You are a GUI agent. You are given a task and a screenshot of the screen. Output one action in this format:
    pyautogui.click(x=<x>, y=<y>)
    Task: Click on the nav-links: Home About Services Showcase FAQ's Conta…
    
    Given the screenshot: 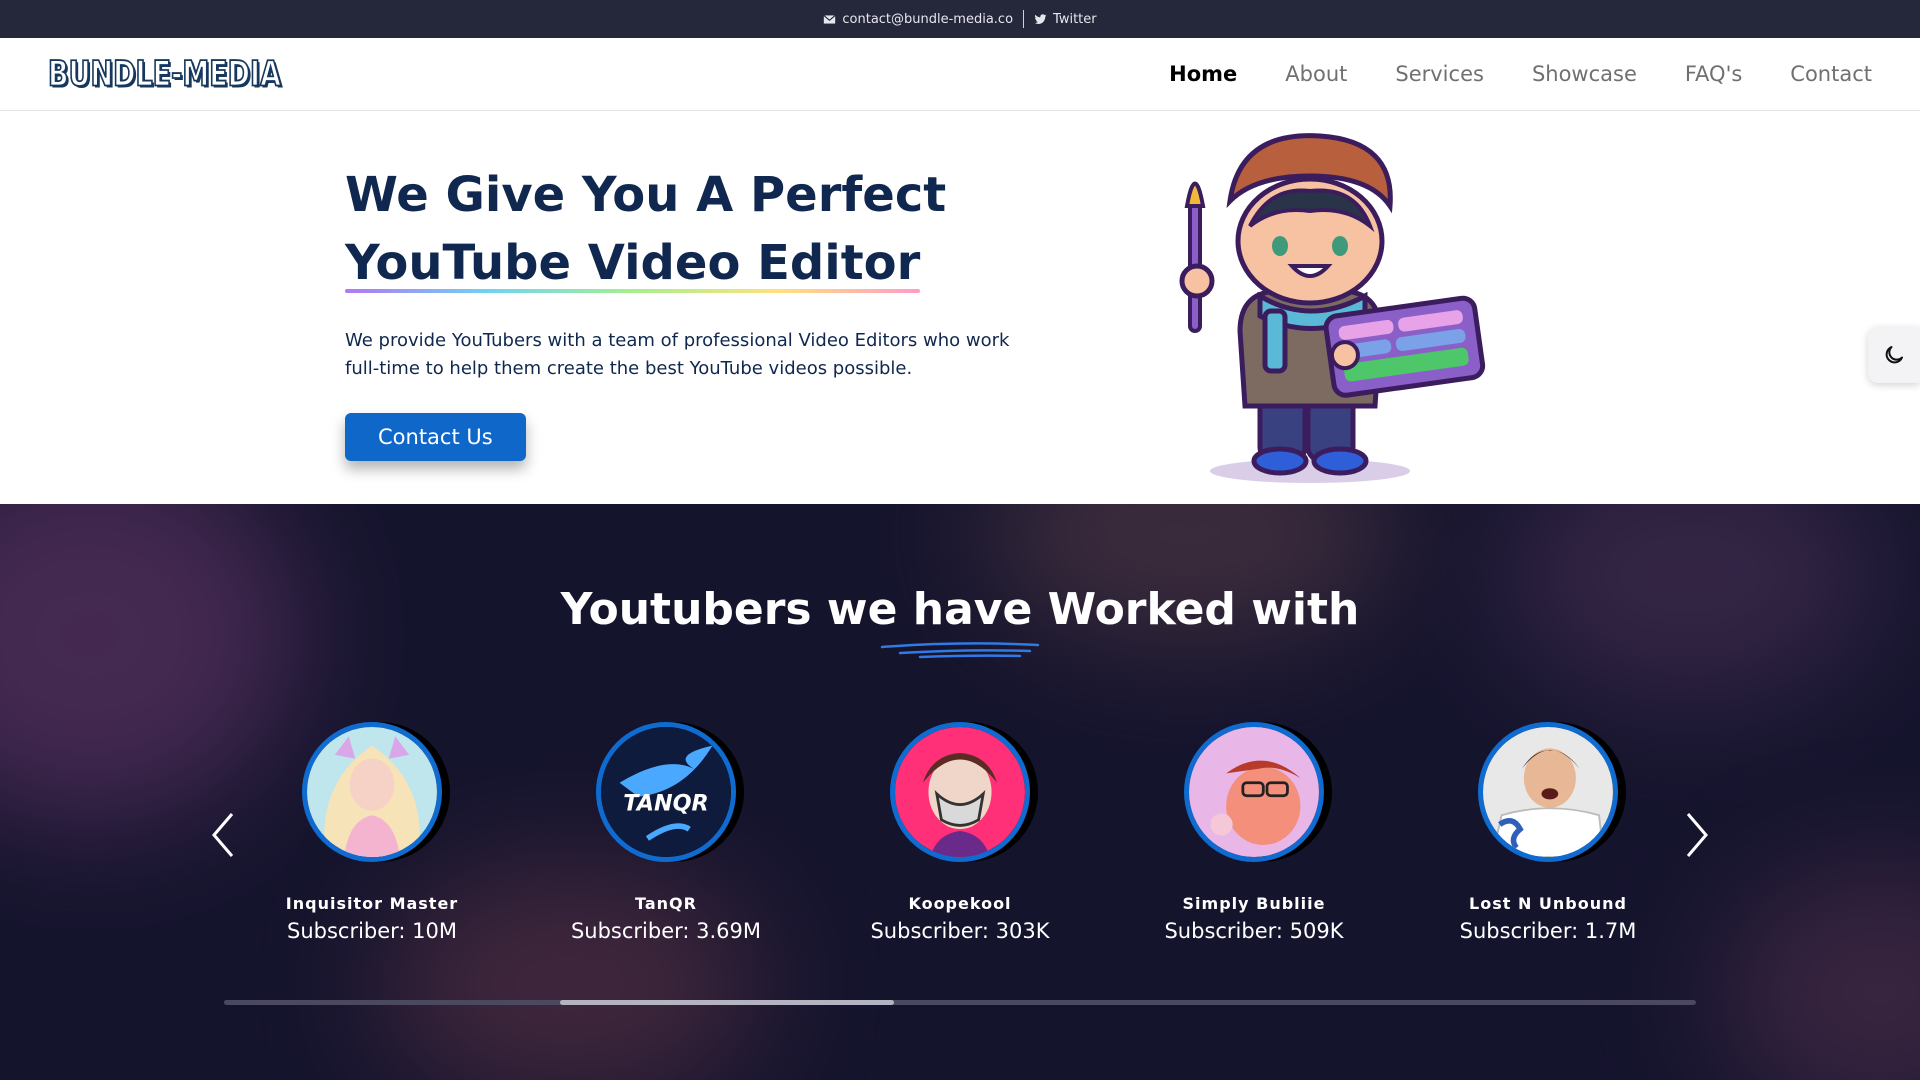 What is the action you would take?
    pyautogui.click(x=1520, y=74)
    